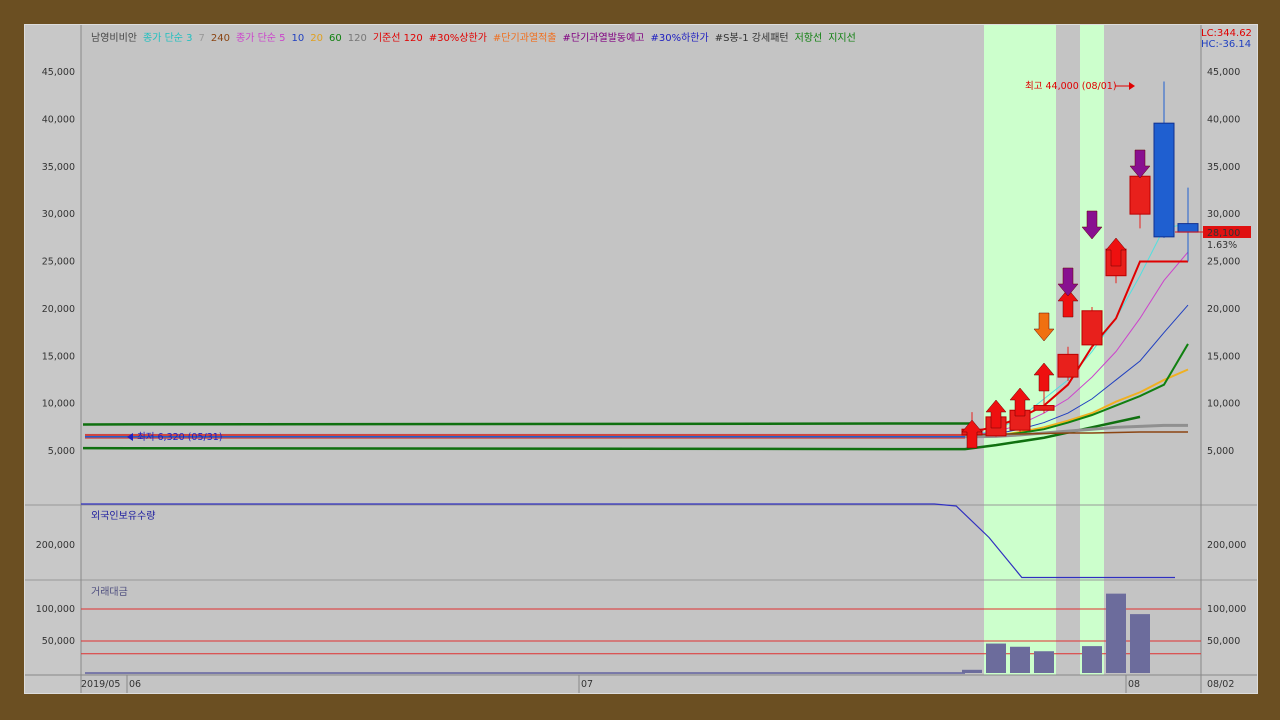 The image size is (1280, 720). I want to click on legend-item: 120, so click(357, 38).